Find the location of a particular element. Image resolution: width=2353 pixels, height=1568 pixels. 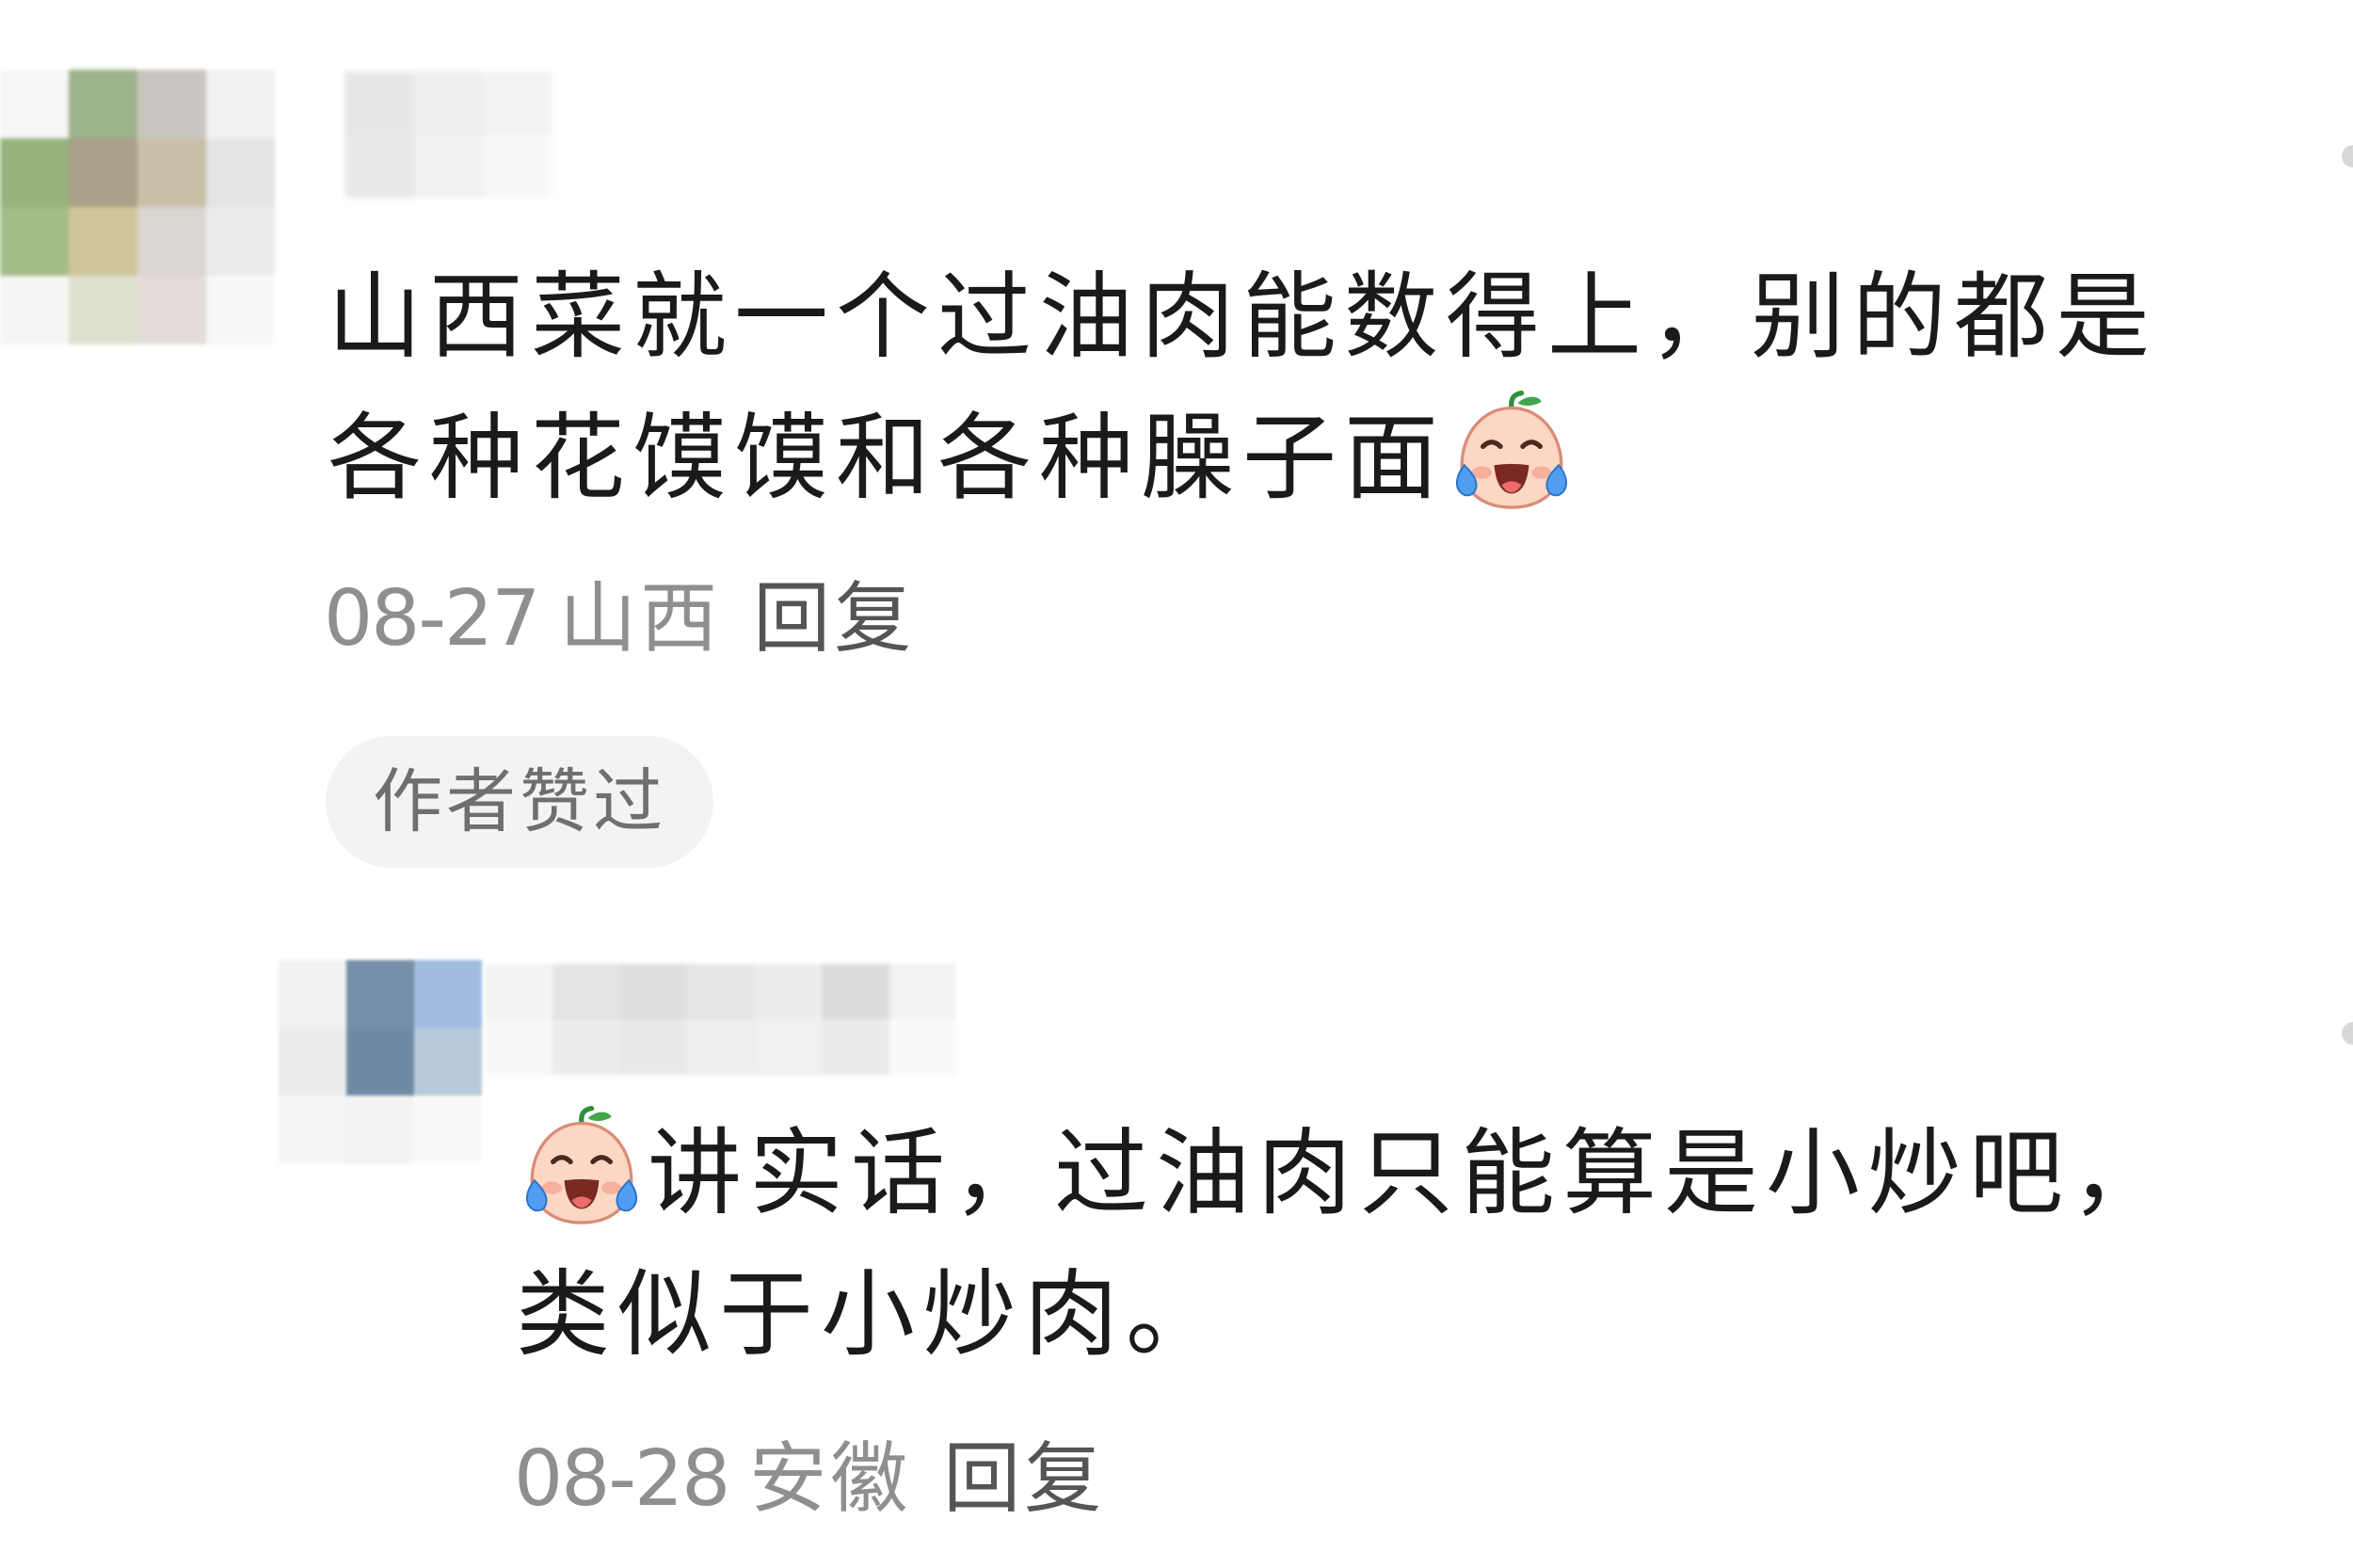

comment-body: 讲实话，过油肉只能算是小炒吧，类似于小炒肉。 is located at coordinates (1344, 1243).